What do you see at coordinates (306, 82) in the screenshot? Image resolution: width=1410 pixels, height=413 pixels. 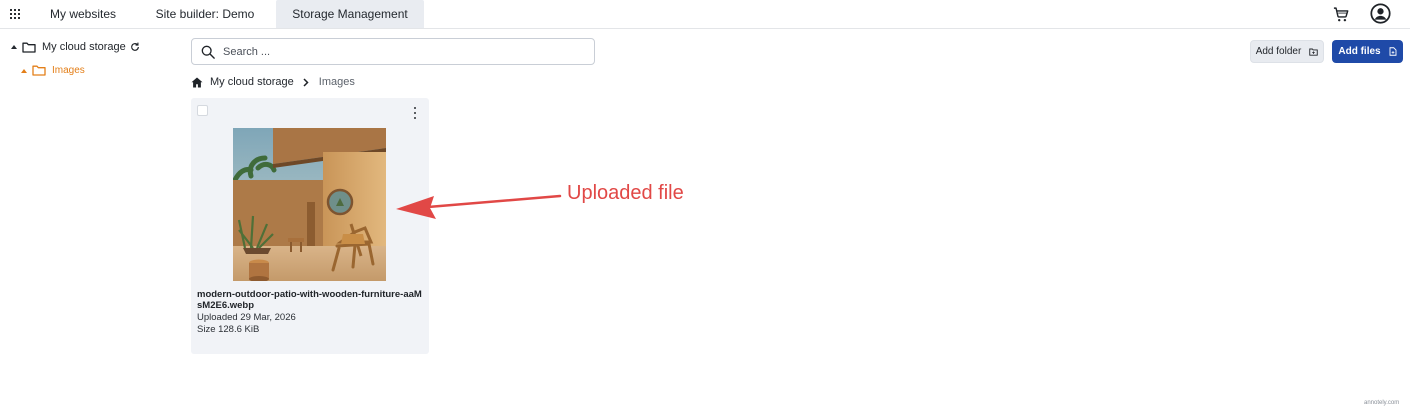 I see `chevron-right-icon` at bounding box center [306, 82].